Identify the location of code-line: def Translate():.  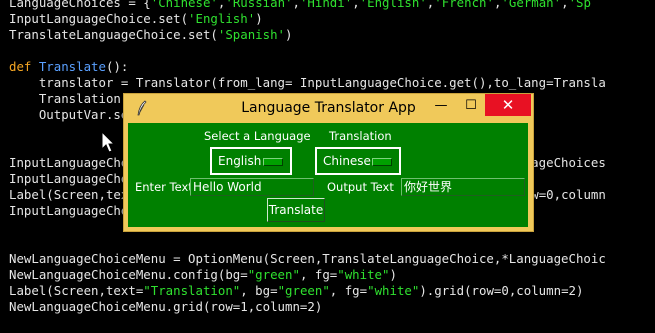
(68, 67).